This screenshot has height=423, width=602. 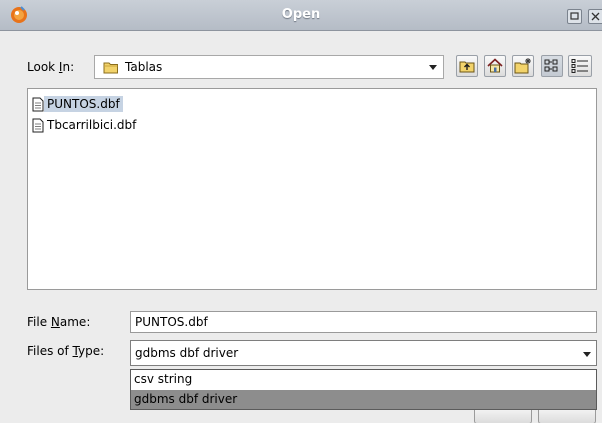 I want to click on files-of-type-value: gdbms dbf driver, so click(x=187, y=353).